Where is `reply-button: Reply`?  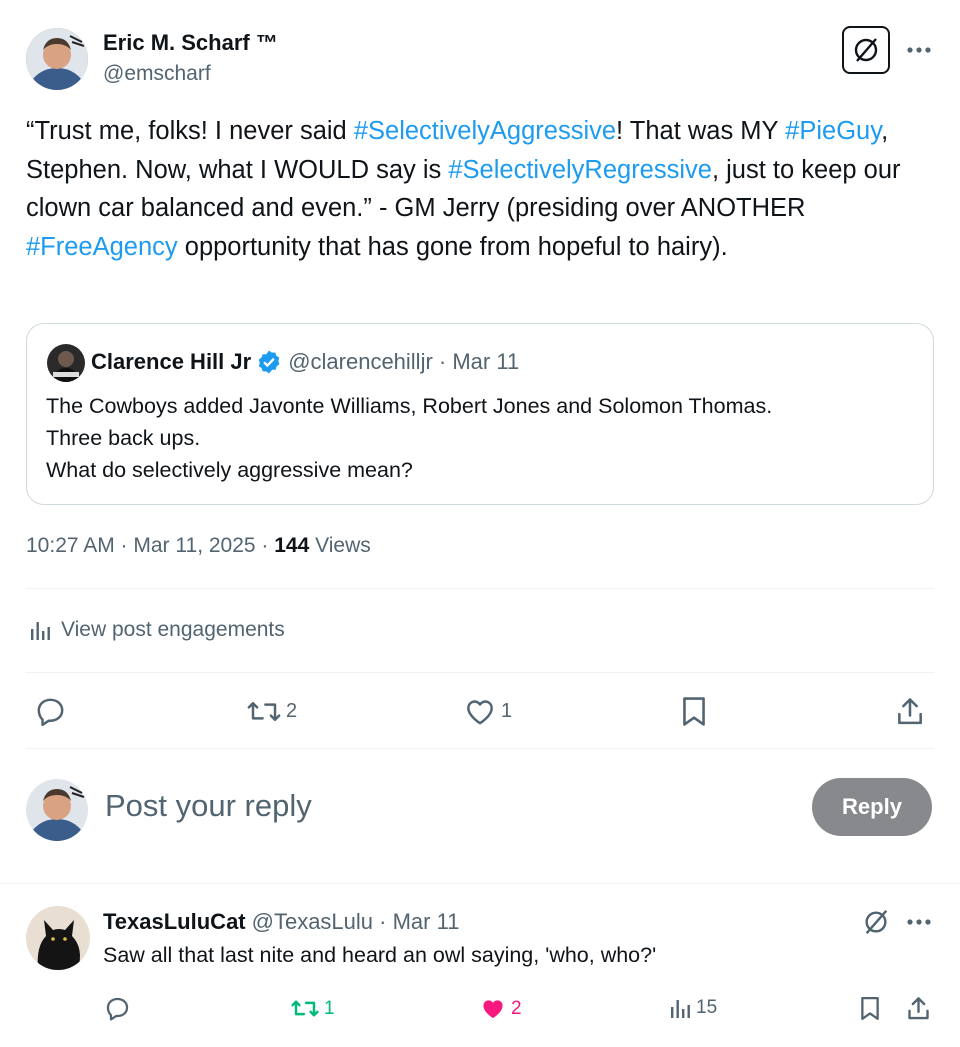
reply-button: Reply is located at coordinates (872, 807).